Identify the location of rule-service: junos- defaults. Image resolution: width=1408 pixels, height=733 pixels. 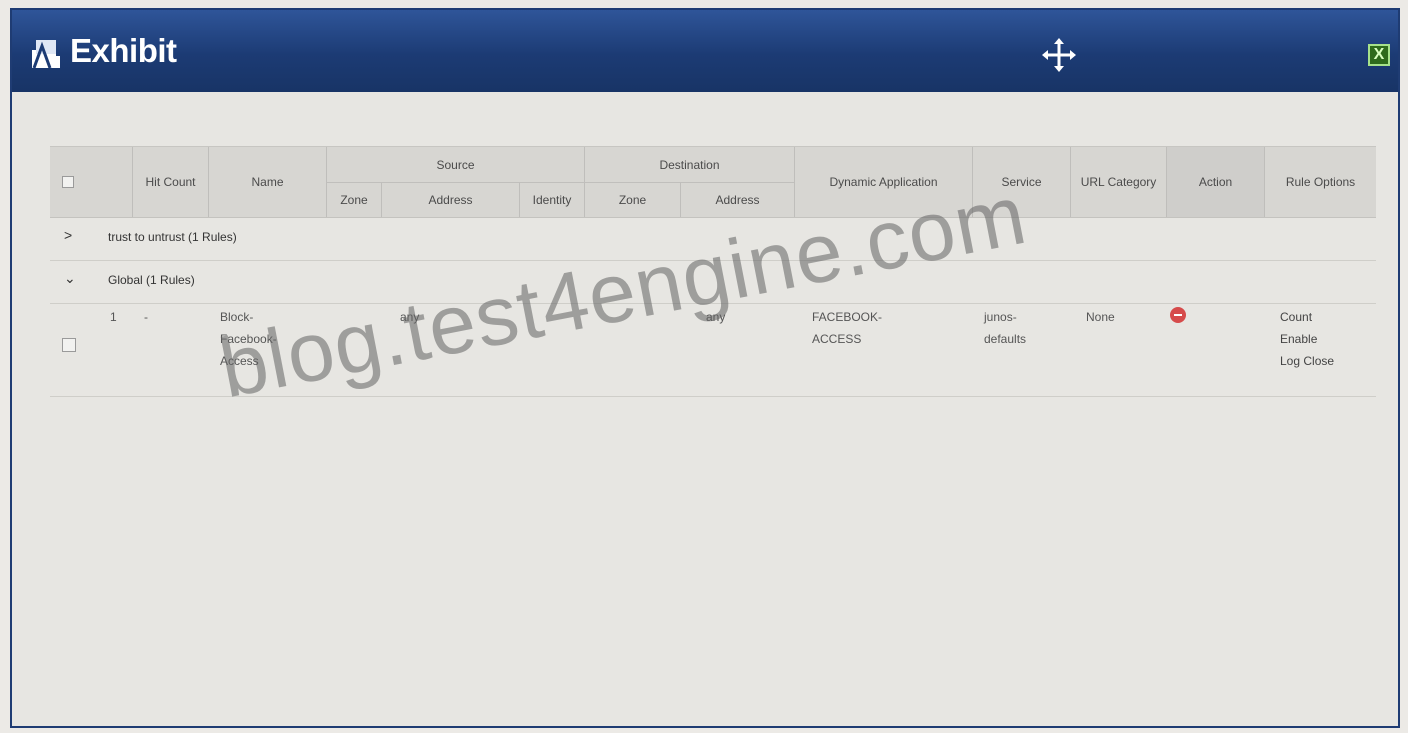
(1005, 328).